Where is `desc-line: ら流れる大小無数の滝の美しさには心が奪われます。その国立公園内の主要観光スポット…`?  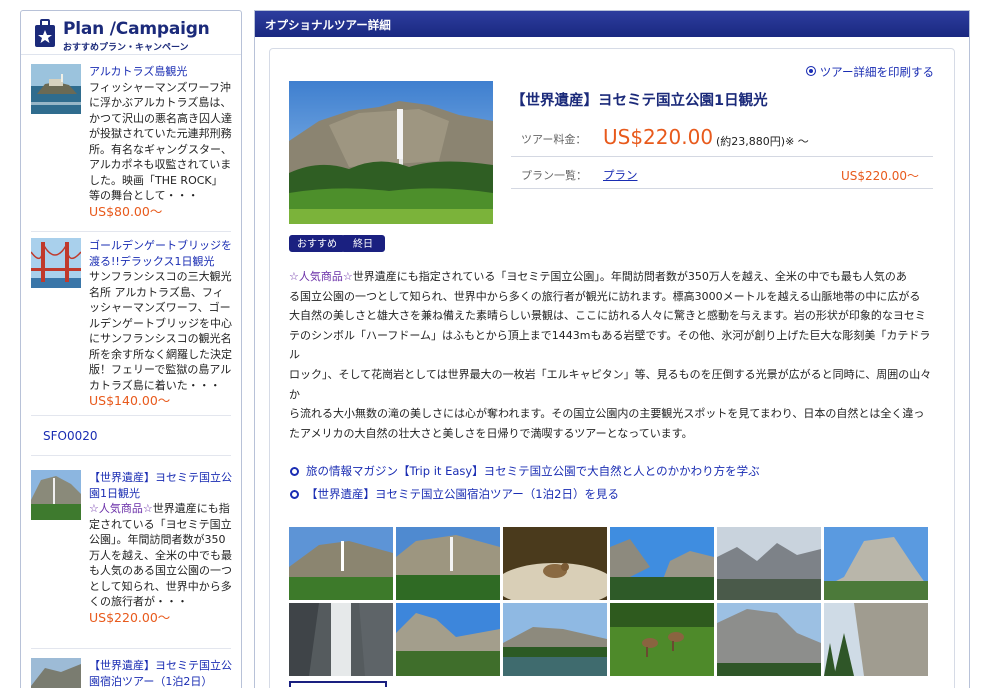
desc-line: ら流れる大小無数の滝の美しさには心が奪われます。その国立公園内の主要観光スポット… is located at coordinates (607, 414).